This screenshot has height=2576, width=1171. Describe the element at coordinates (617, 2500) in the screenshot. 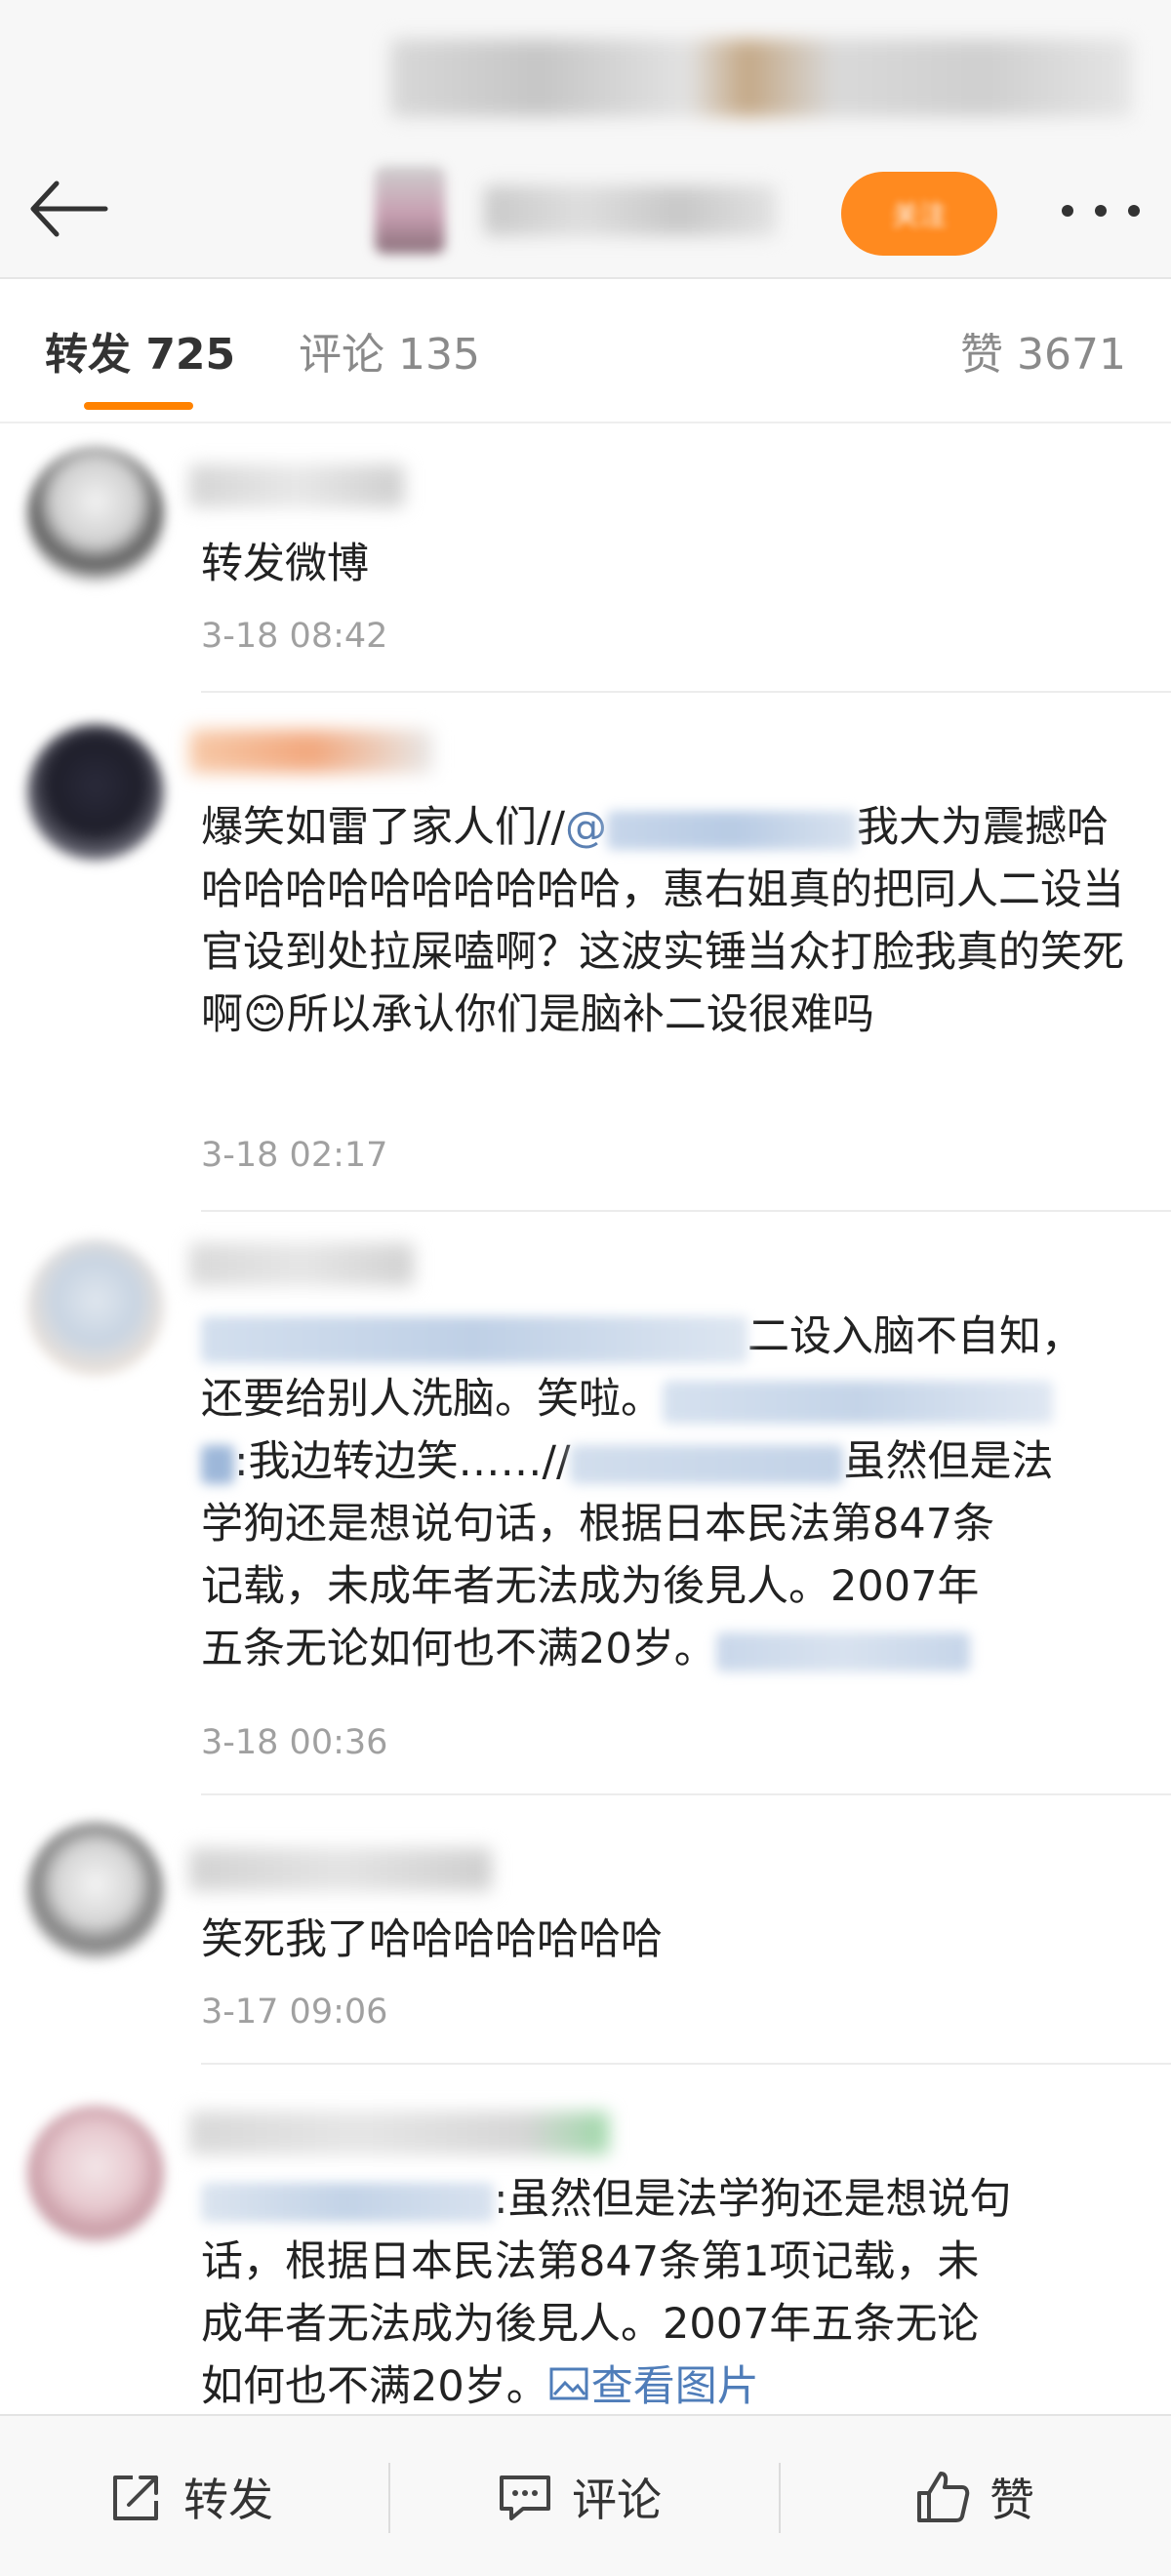

I see `comment-button-label: 评论` at that location.